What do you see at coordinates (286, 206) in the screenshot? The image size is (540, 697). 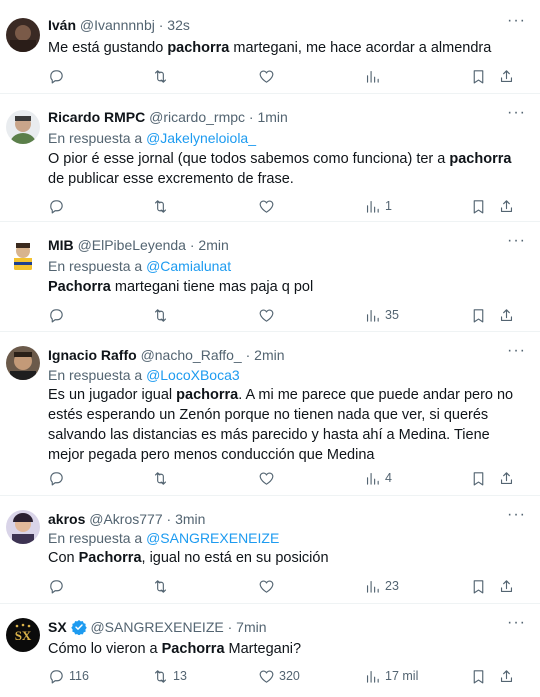 I see `action-bar: 1` at bounding box center [286, 206].